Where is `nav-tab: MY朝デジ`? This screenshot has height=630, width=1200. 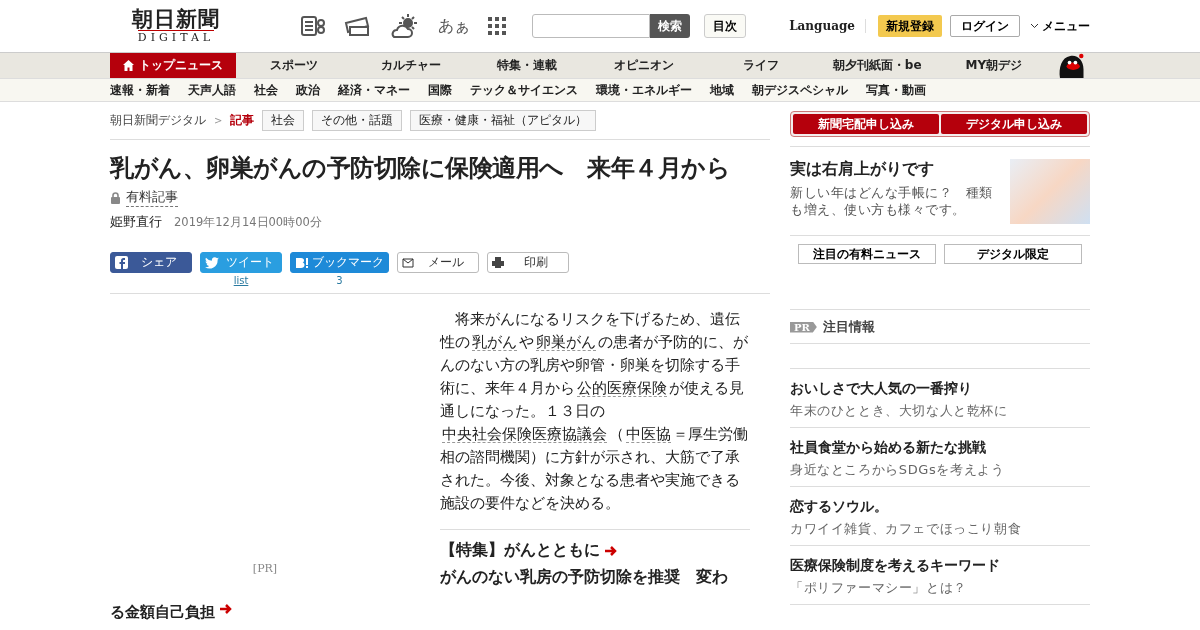 nav-tab: MY朝デジ is located at coordinates (994, 65).